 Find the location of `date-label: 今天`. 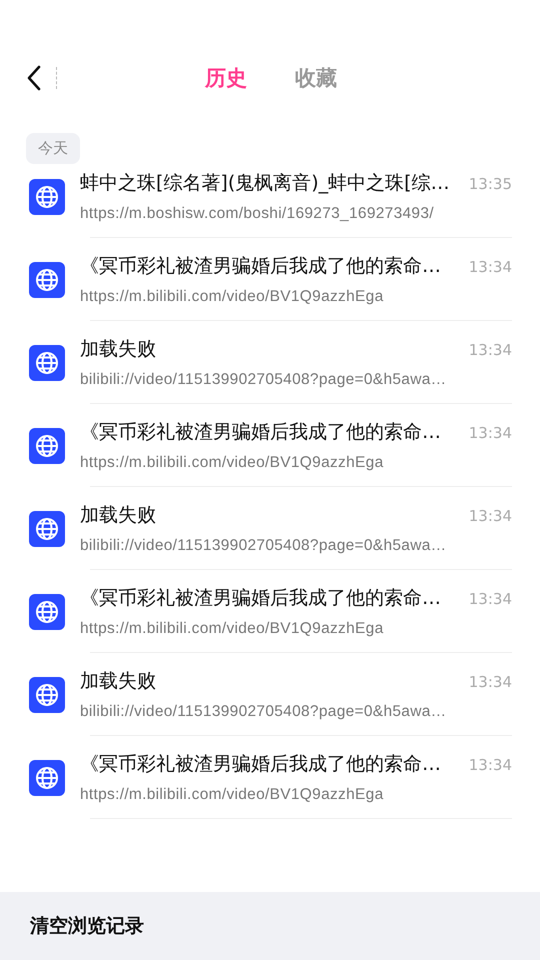

date-label: 今天 is located at coordinates (53, 148).